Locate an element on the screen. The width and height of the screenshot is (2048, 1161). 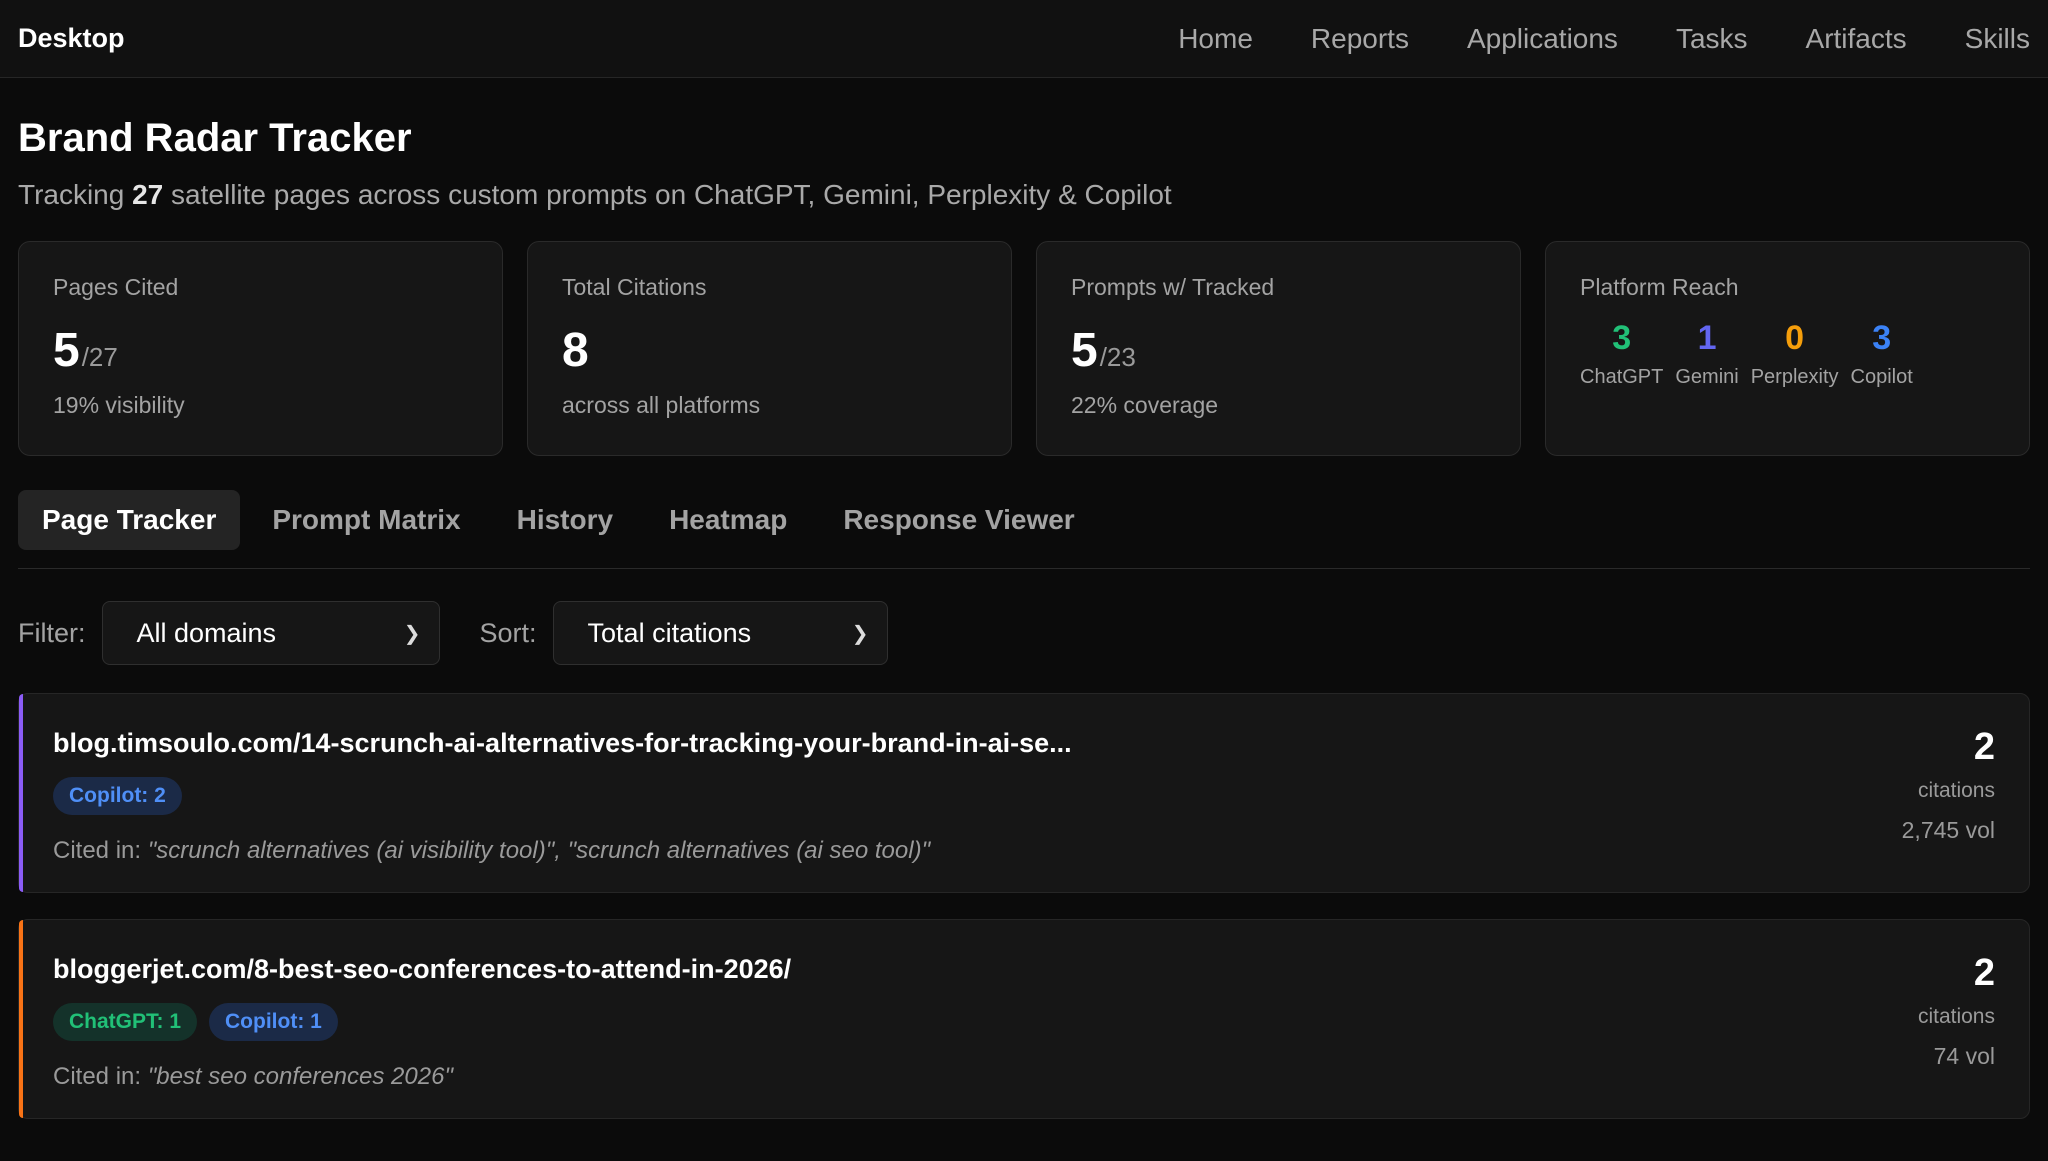
nav-artifacts: Artifacts is located at coordinates (1856, 39).